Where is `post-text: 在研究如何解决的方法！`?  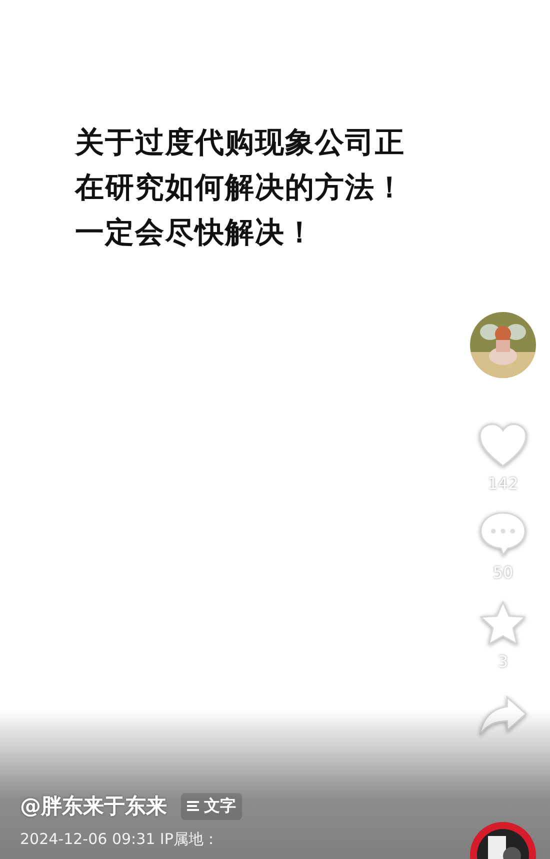 post-text: 在研究如何解决的方法！ is located at coordinates (240, 187).